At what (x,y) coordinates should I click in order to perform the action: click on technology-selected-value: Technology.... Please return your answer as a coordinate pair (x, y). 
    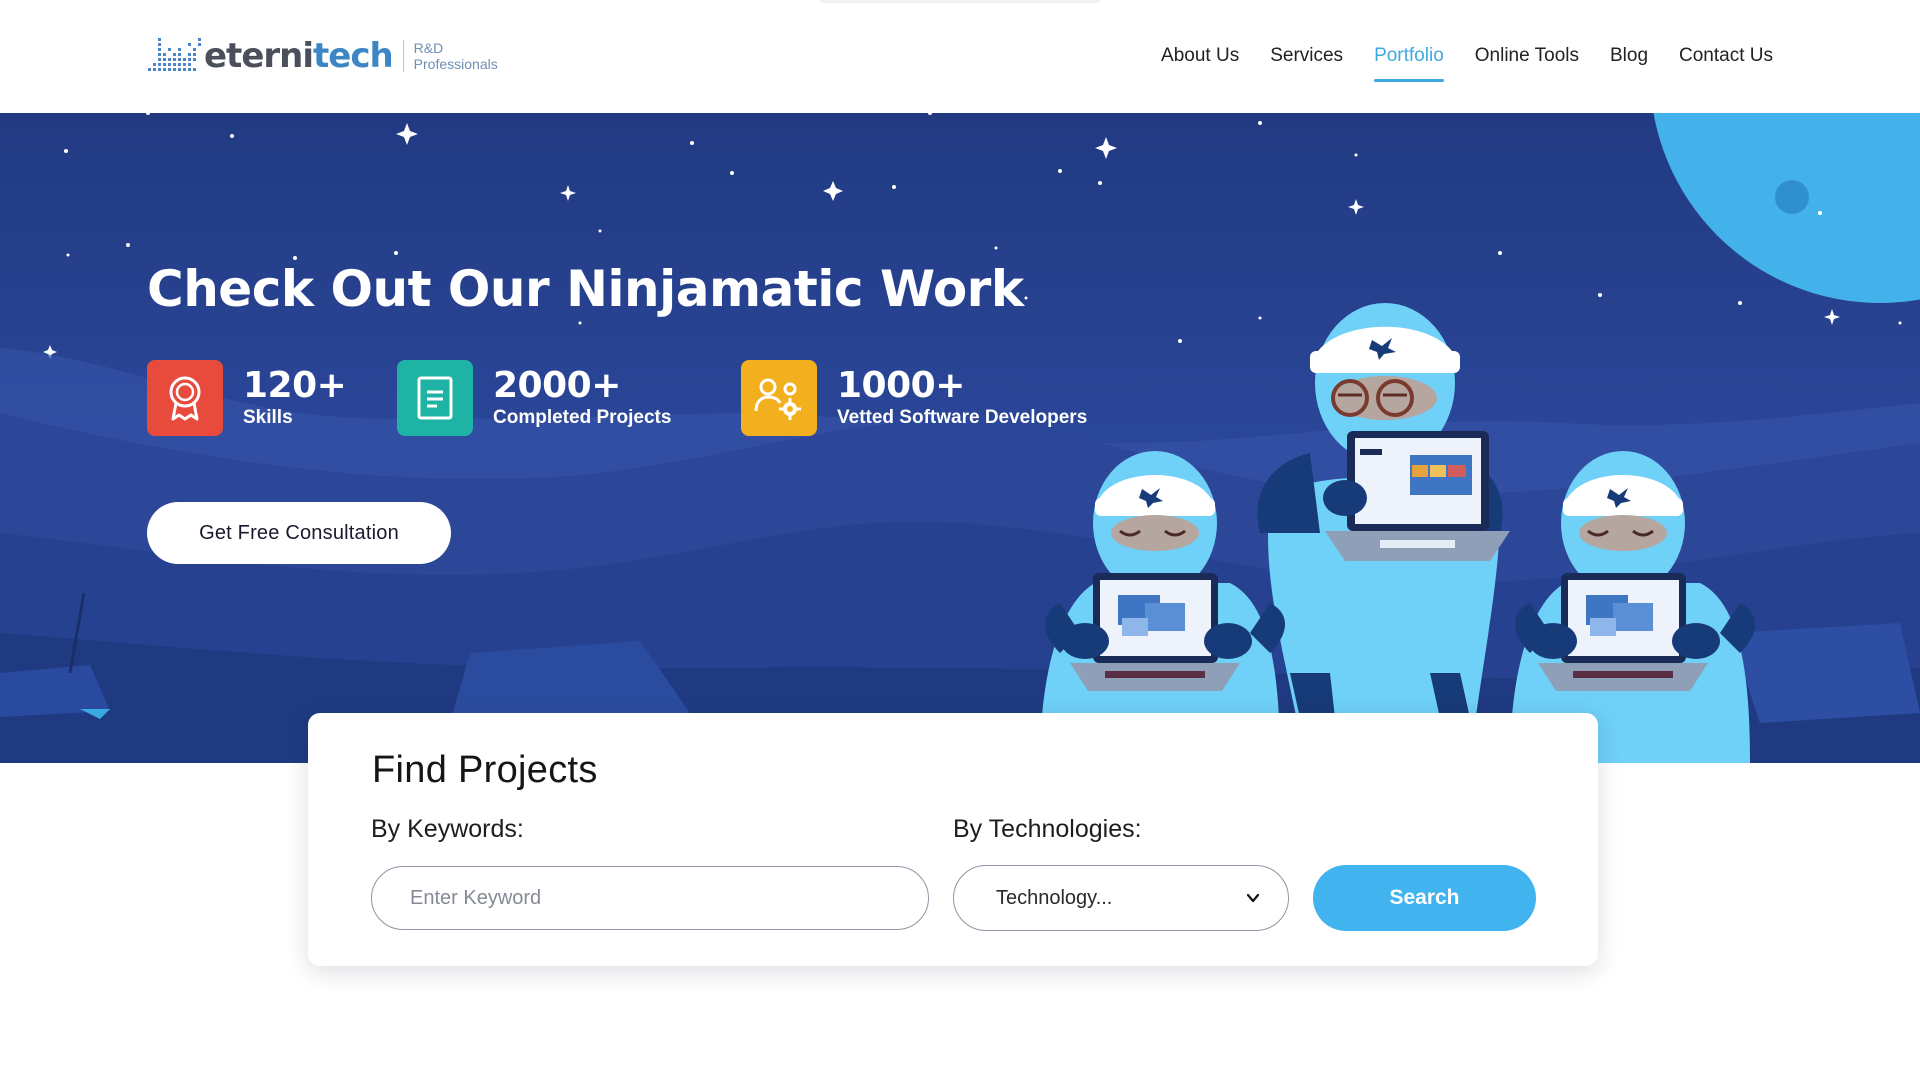
    Looking at the image, I should click on (1054, 897).